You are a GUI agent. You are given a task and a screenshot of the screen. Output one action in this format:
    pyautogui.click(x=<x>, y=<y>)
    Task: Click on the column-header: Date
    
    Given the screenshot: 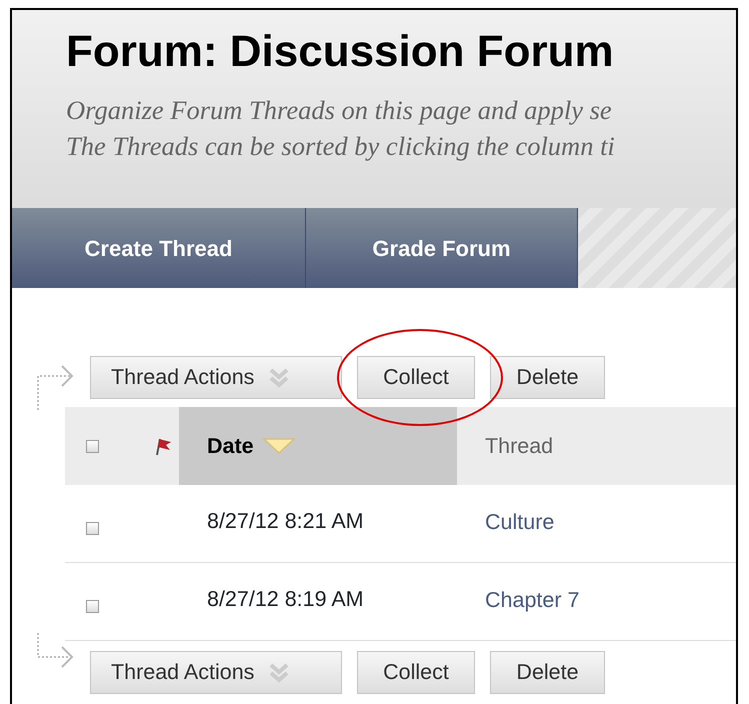 What is the action you would take?
    pyautogui.click(x=318, y=446)
    